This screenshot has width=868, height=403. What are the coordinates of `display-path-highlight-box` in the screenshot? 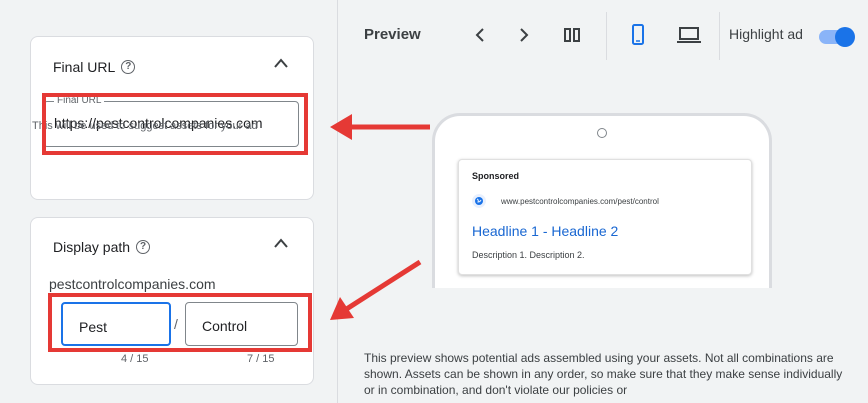 It's located at (180, 322).